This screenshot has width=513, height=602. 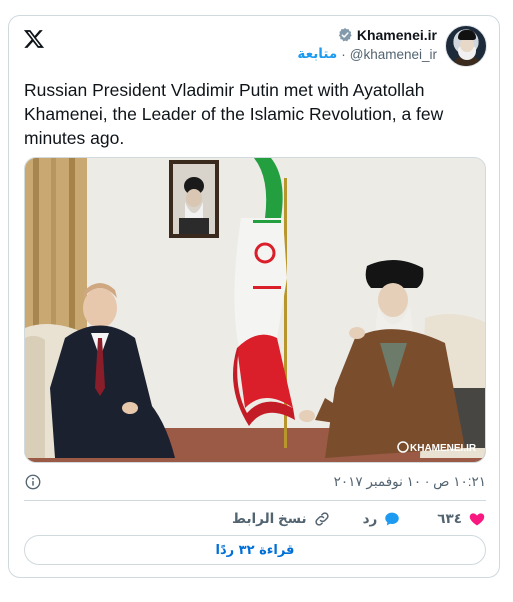 What do you see at coordinates (449, 518) in the screenshot?
I see `like-count: ٦٣٤` at bounding box center [449, 518].